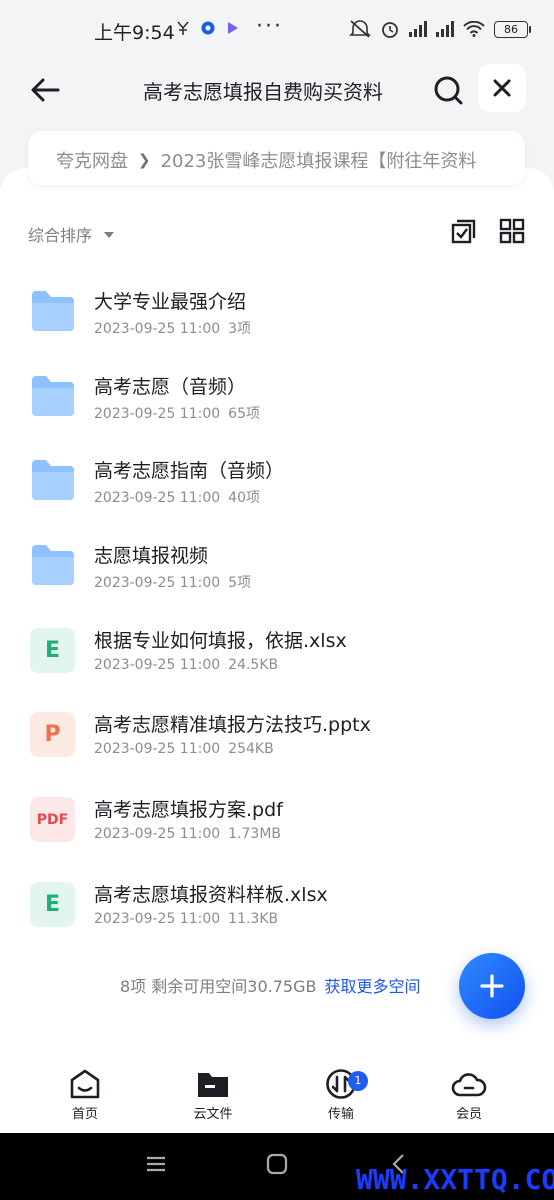 The height and width of the screenshot is (1200, 554). I want to click on file-meta: 2023-09-25 11:00 40项, so click(177, 497).